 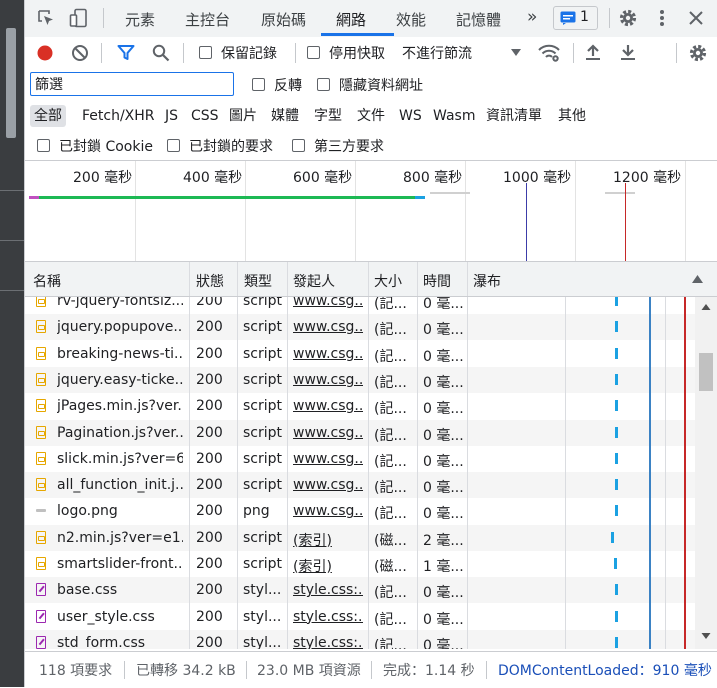 What do you see at coordinates (437, 53) in the screenshot?
I see `throttling-select: 不進行節流` at bounding box center [437, 53].